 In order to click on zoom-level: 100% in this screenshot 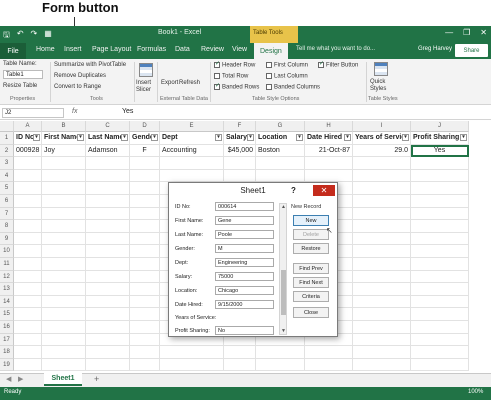, I will do `click(475, 392)`.